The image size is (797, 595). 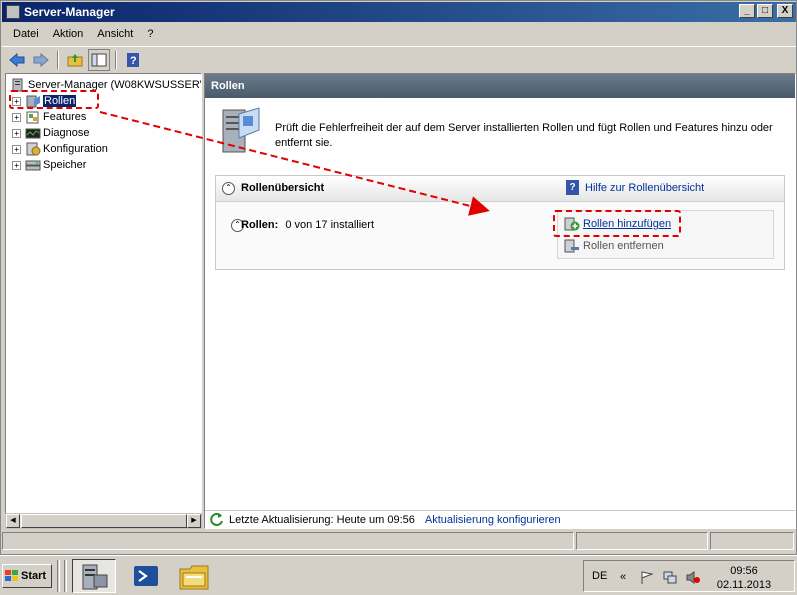 I want to click on clock-date: 02.11.2013, so click(x=744, y=585).